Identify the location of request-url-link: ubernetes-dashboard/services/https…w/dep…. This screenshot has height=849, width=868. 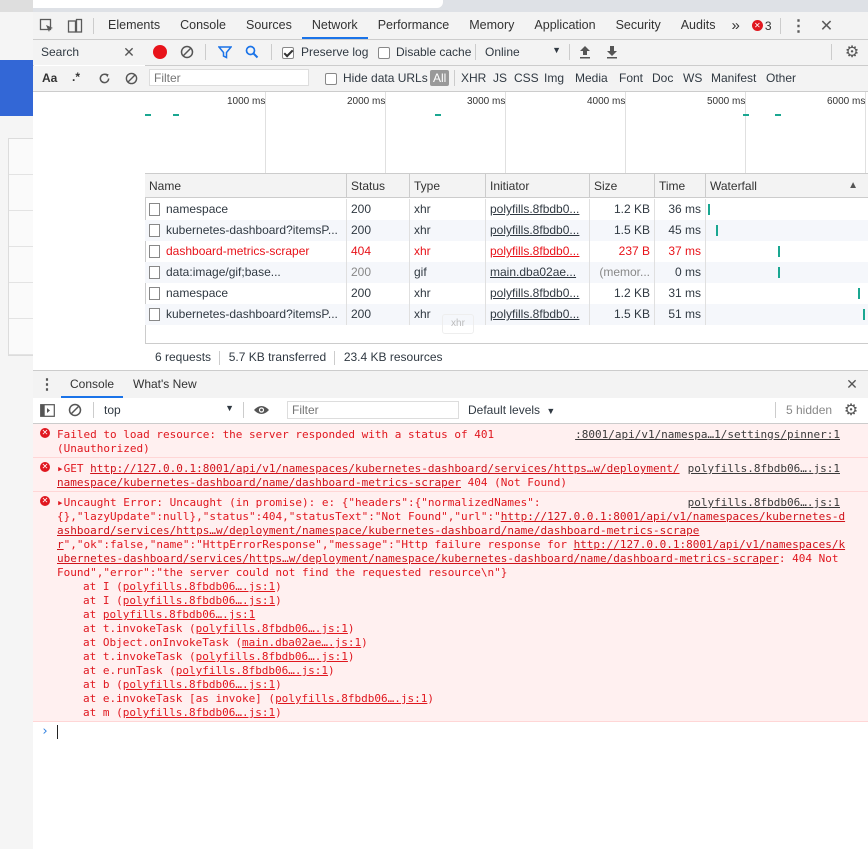
(418, 558).